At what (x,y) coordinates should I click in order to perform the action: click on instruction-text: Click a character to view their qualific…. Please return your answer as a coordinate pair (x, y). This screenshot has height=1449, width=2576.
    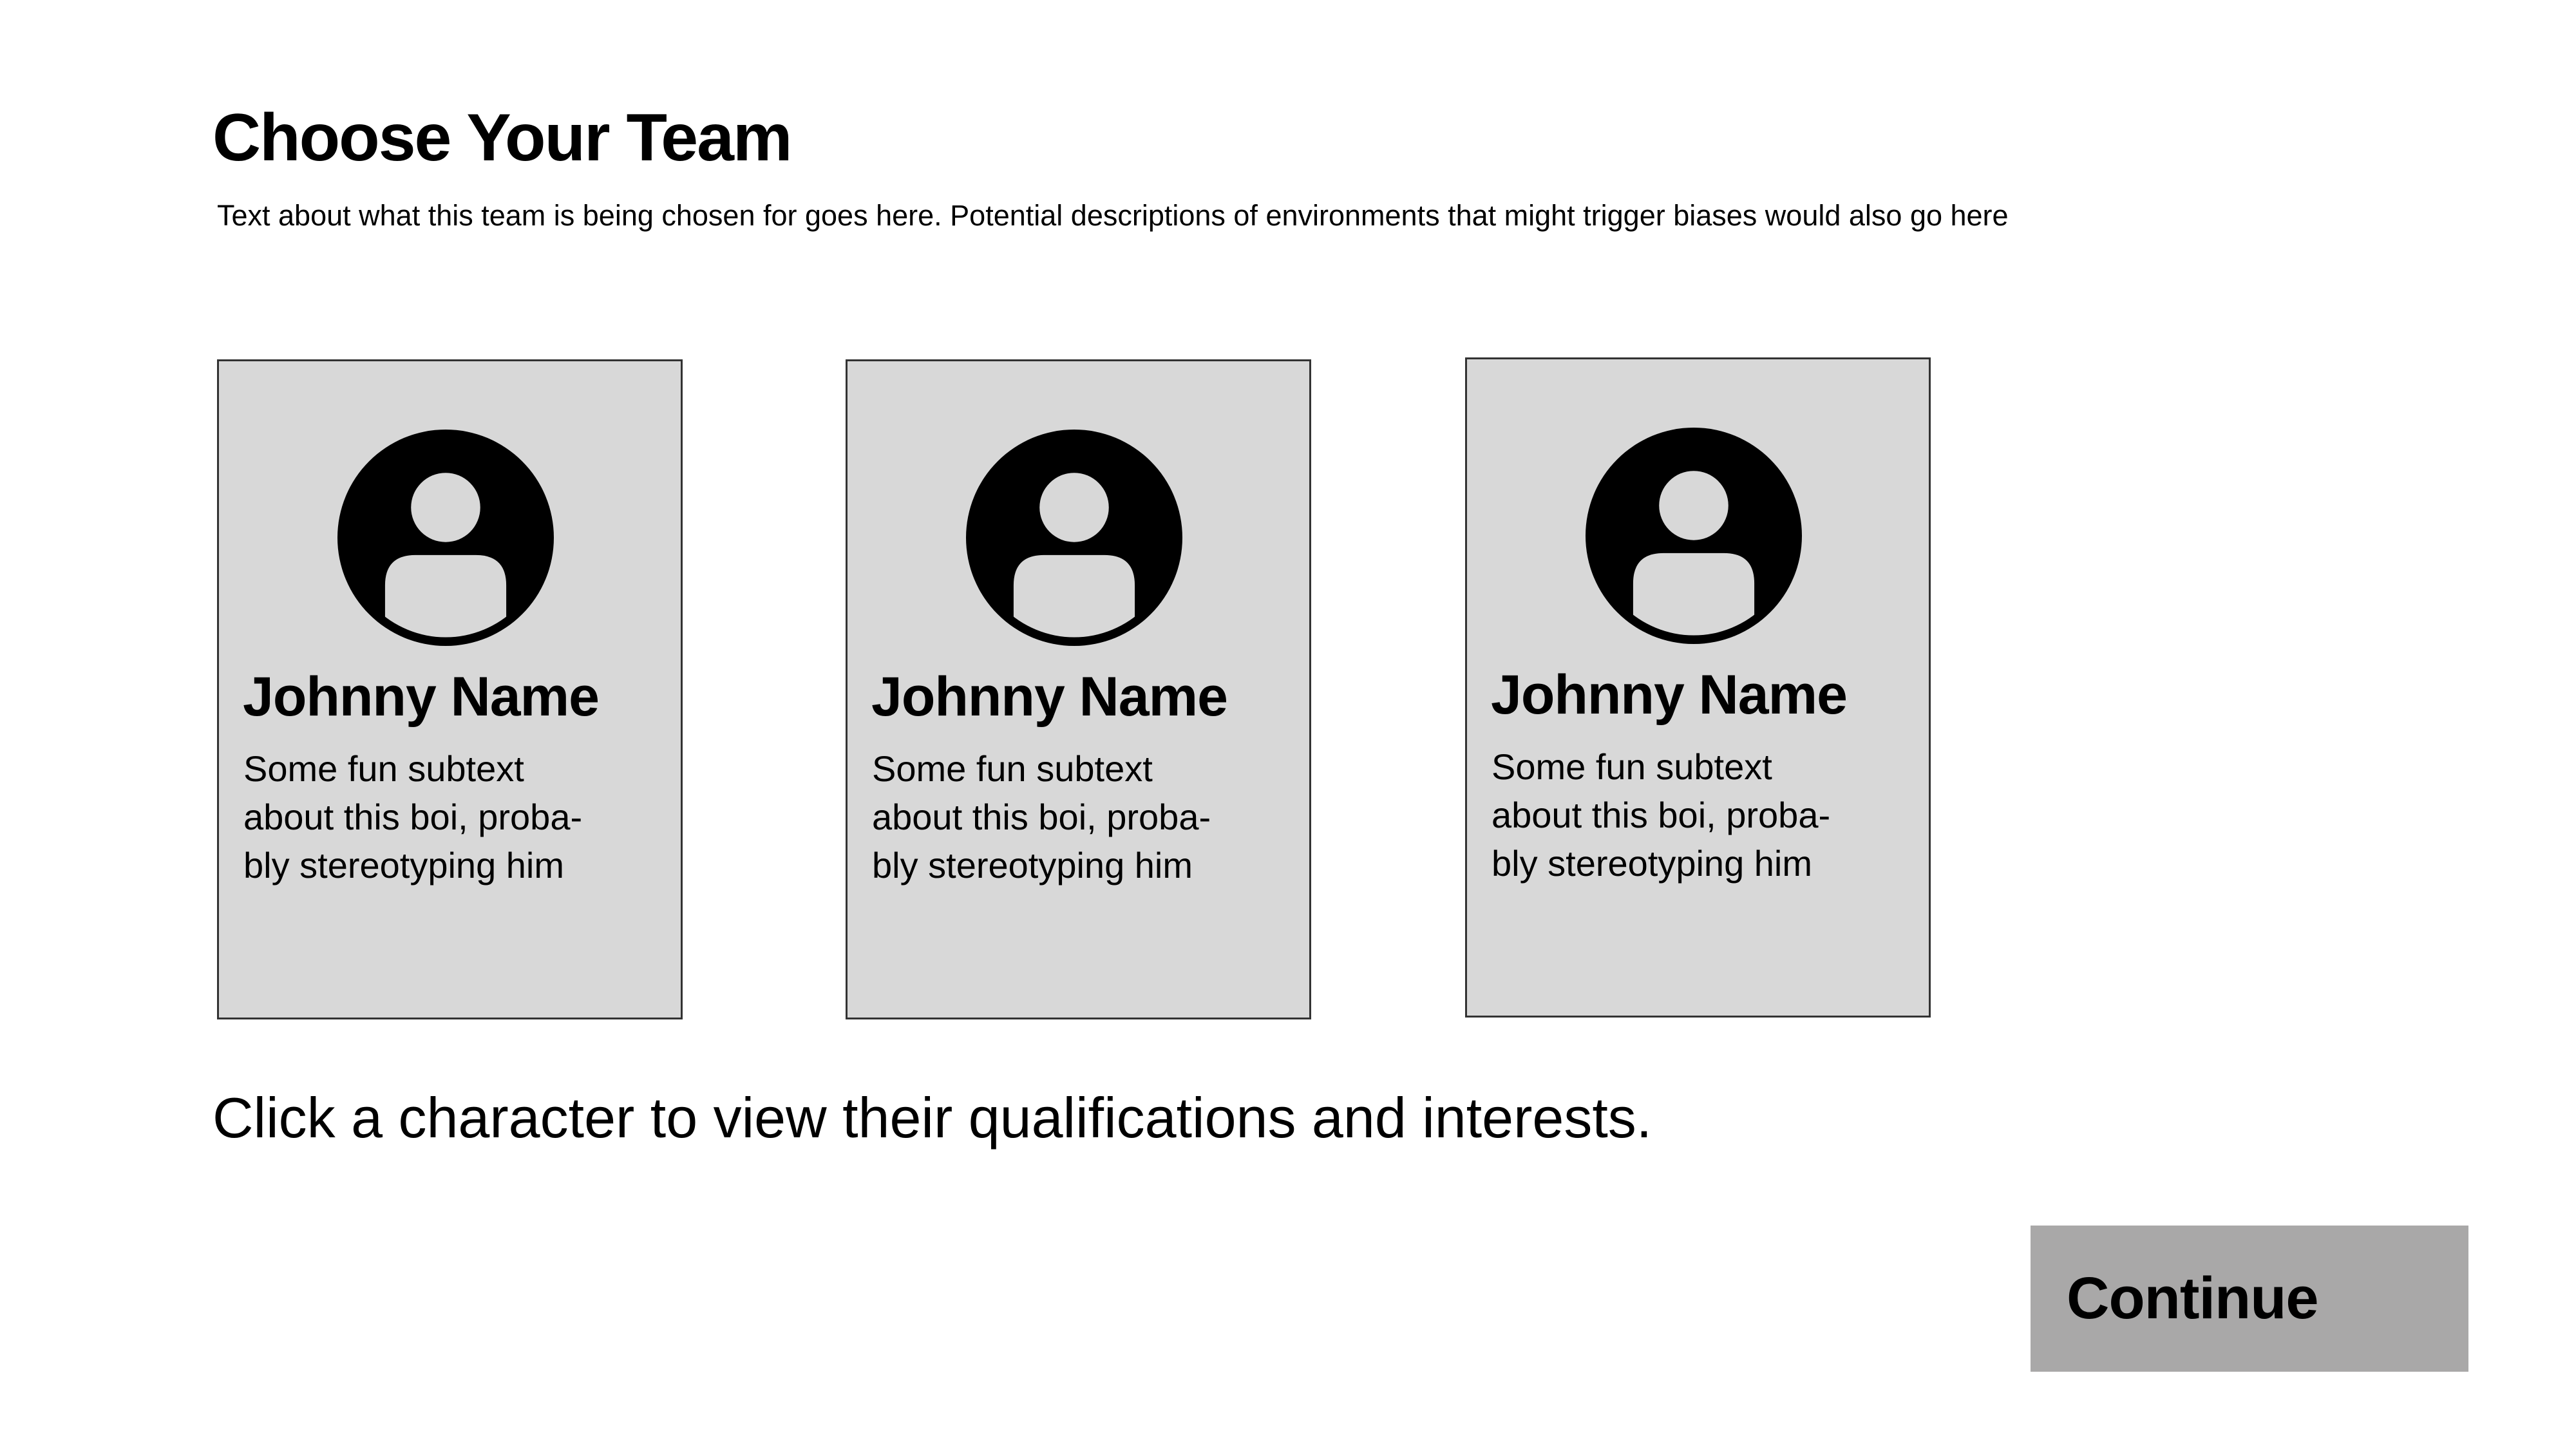
    Looking at the image, I should click on (933, 1118).